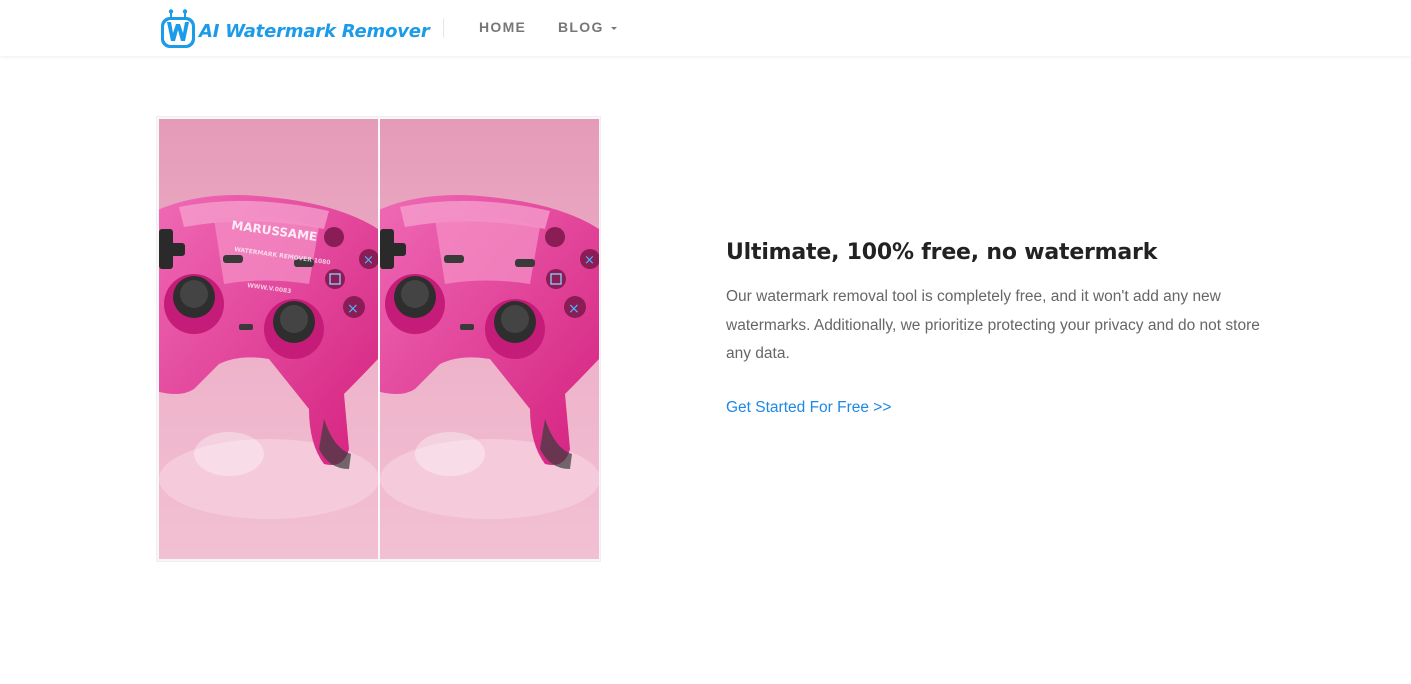 The width and height of the screenshot is (1411, 684). I want to click on nav-home-link: HOME, so click(502, 27).